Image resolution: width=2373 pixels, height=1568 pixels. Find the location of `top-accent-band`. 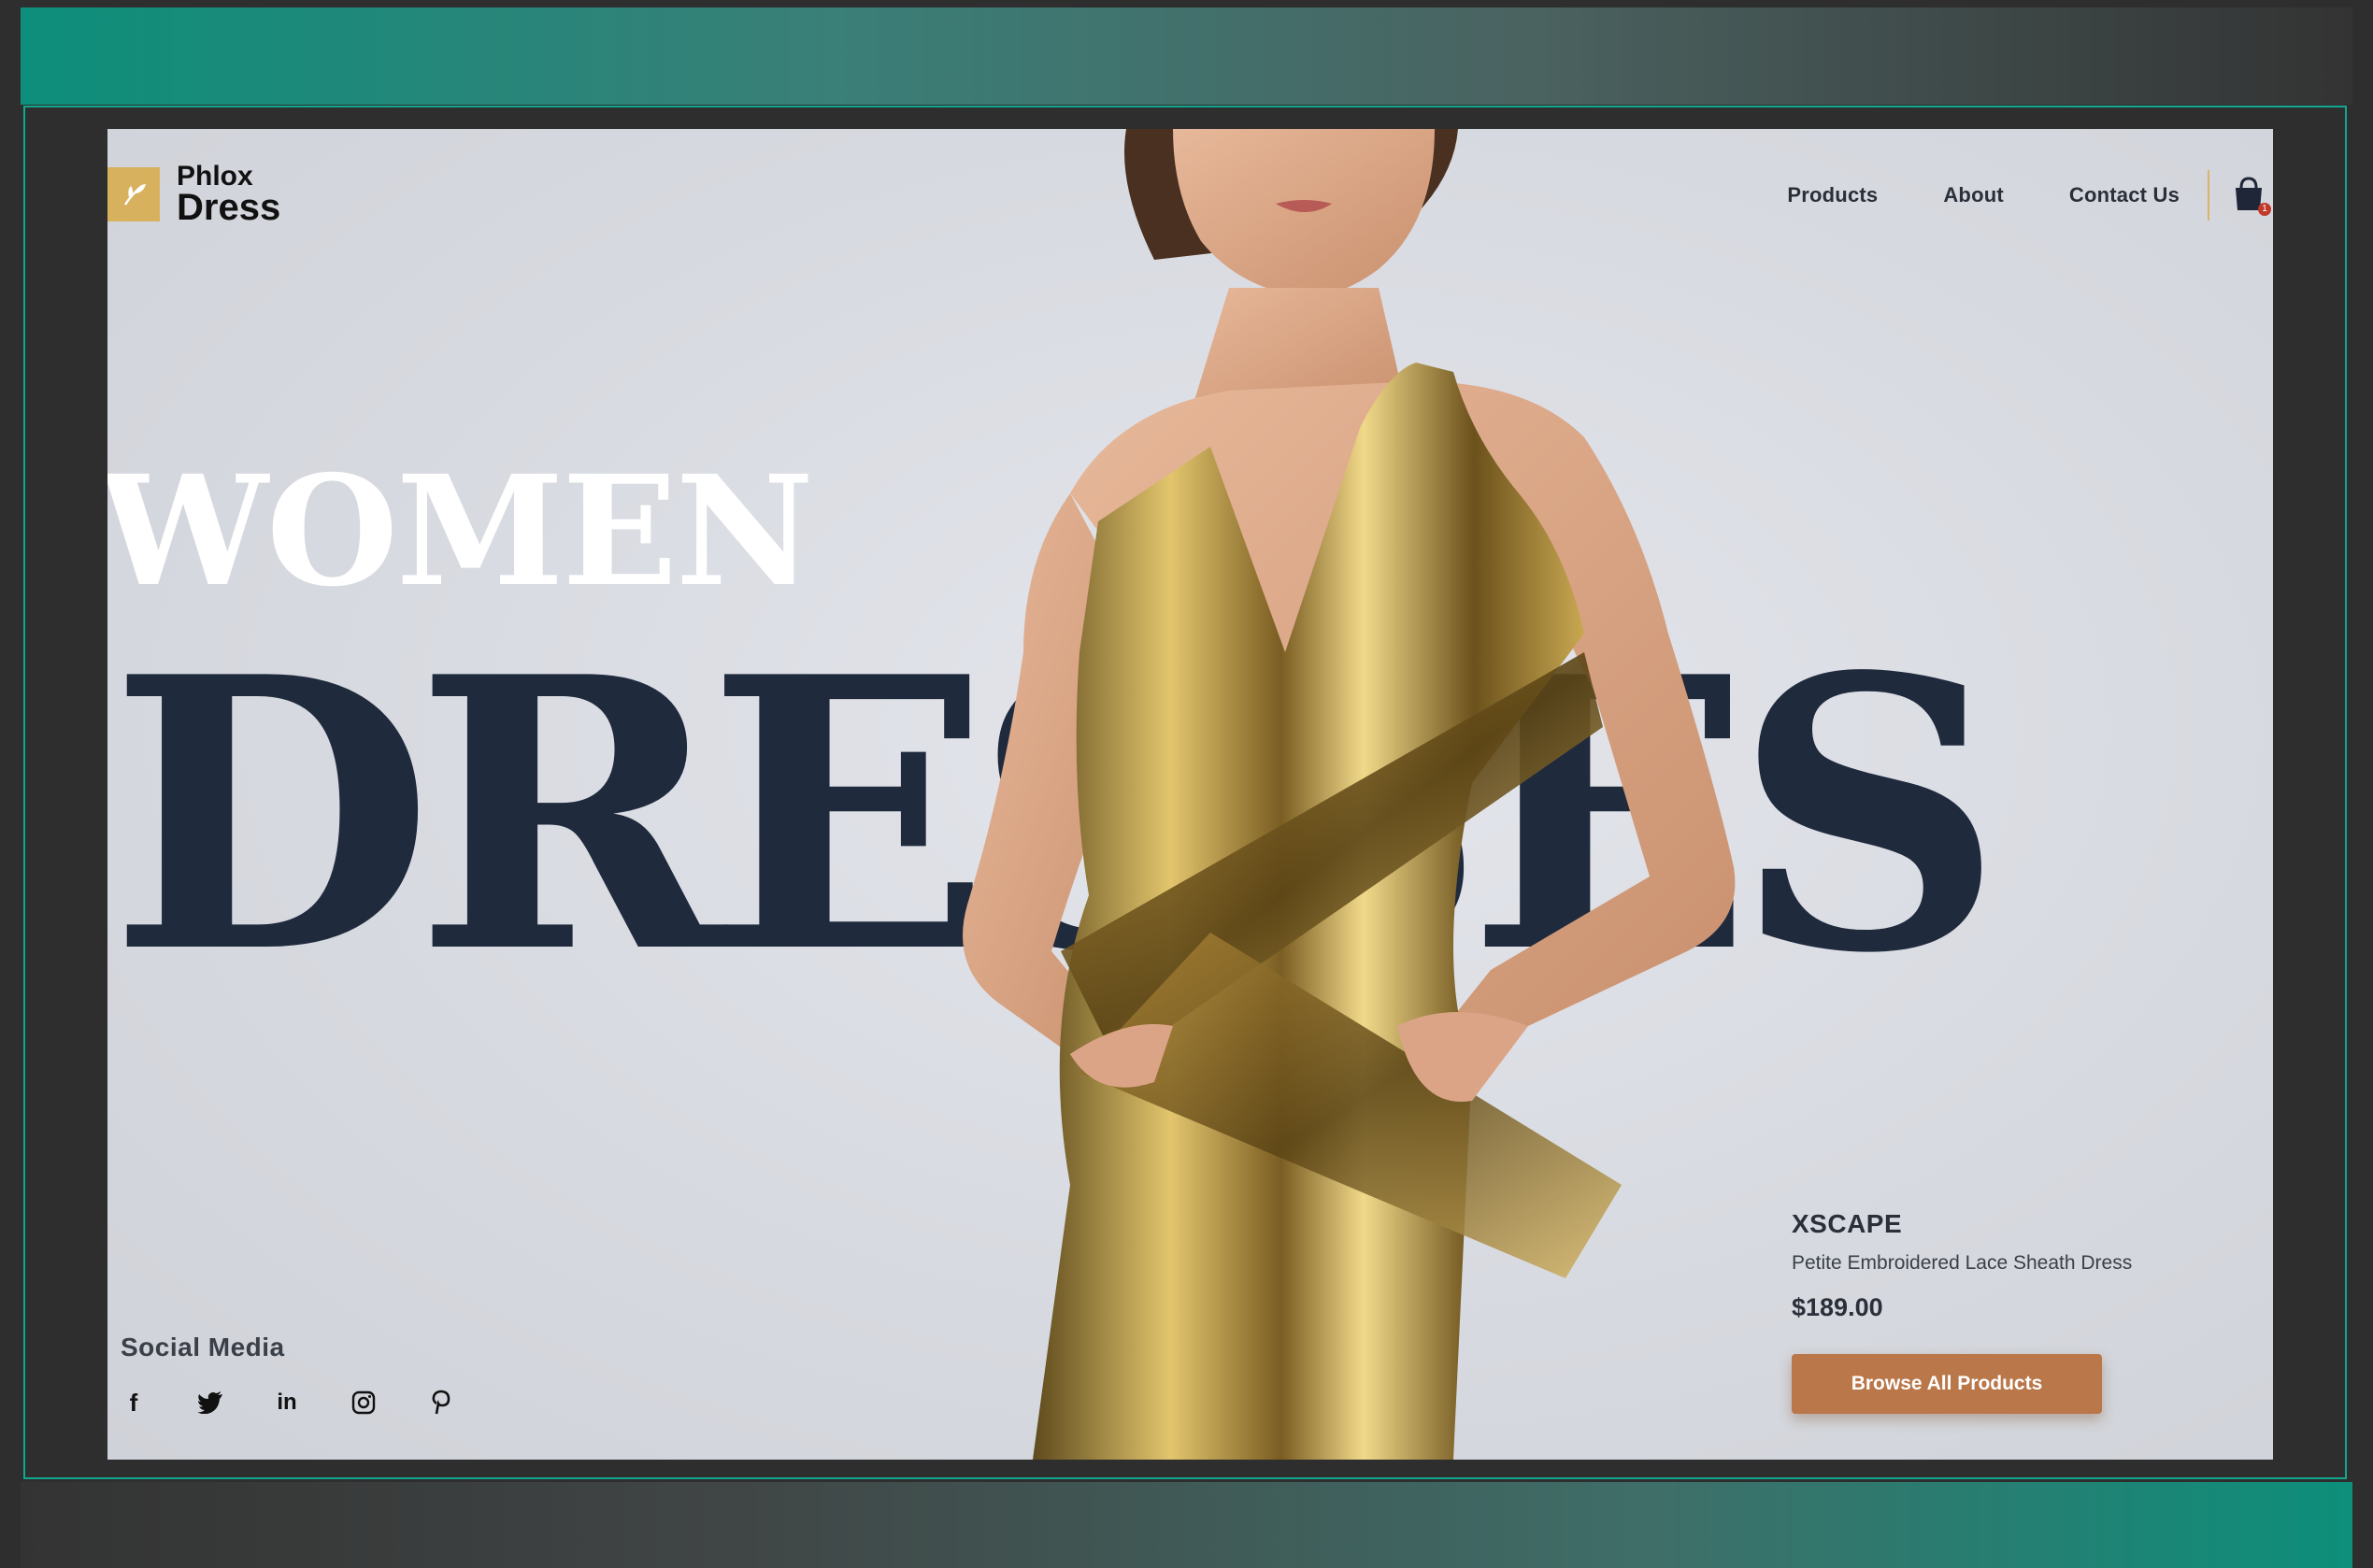

top-accent-band is located at coordinates (1186, 56).